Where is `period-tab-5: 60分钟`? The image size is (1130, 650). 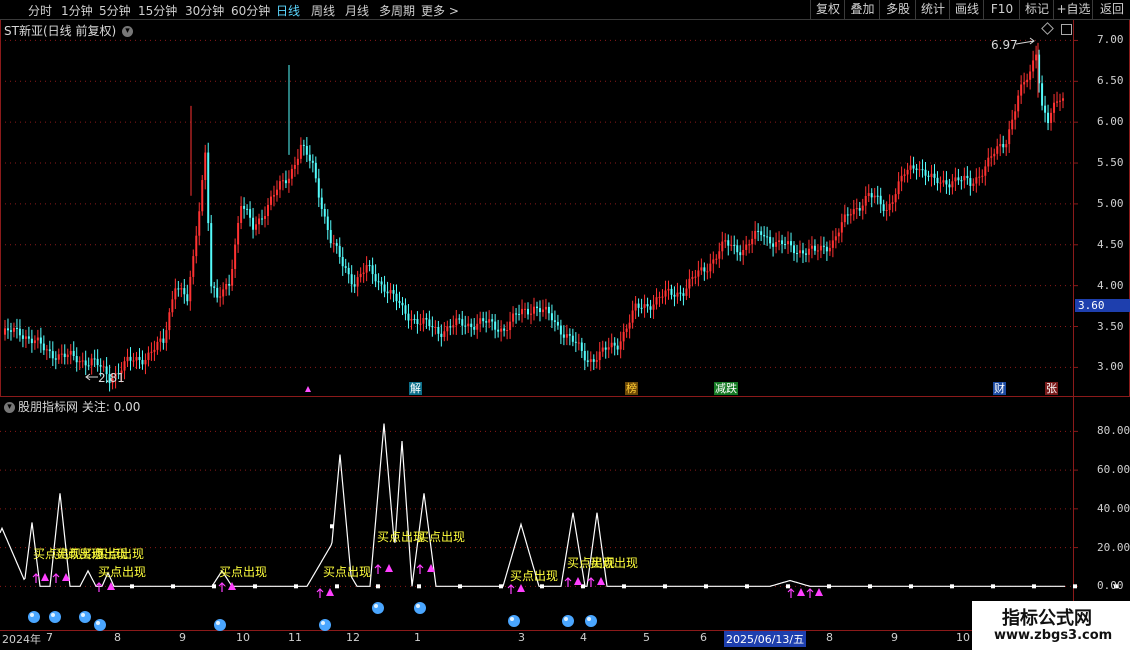
period-tab-5: 60分钟 is located at coordinates (250, 10).